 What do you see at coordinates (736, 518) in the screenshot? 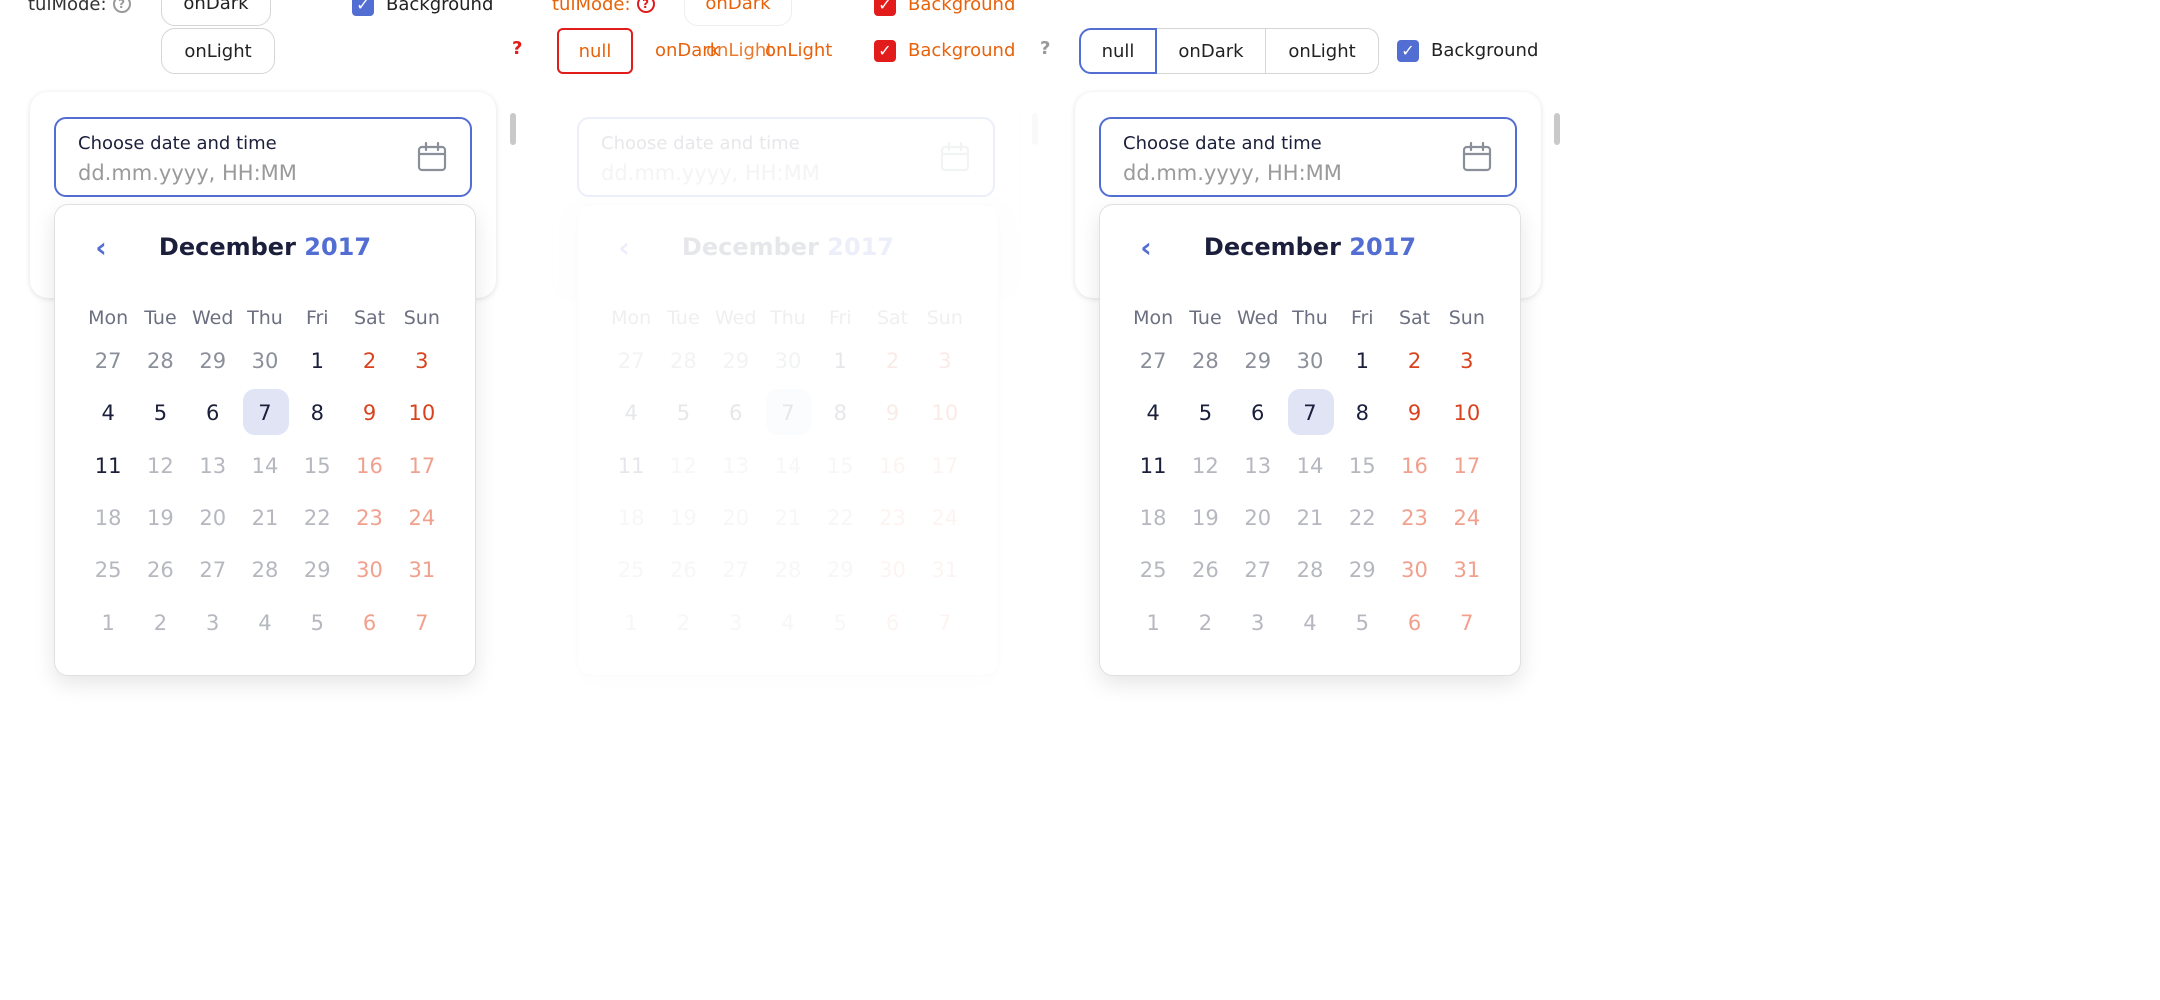
I see `day-cell: 20` at bounding box center [736, 518].